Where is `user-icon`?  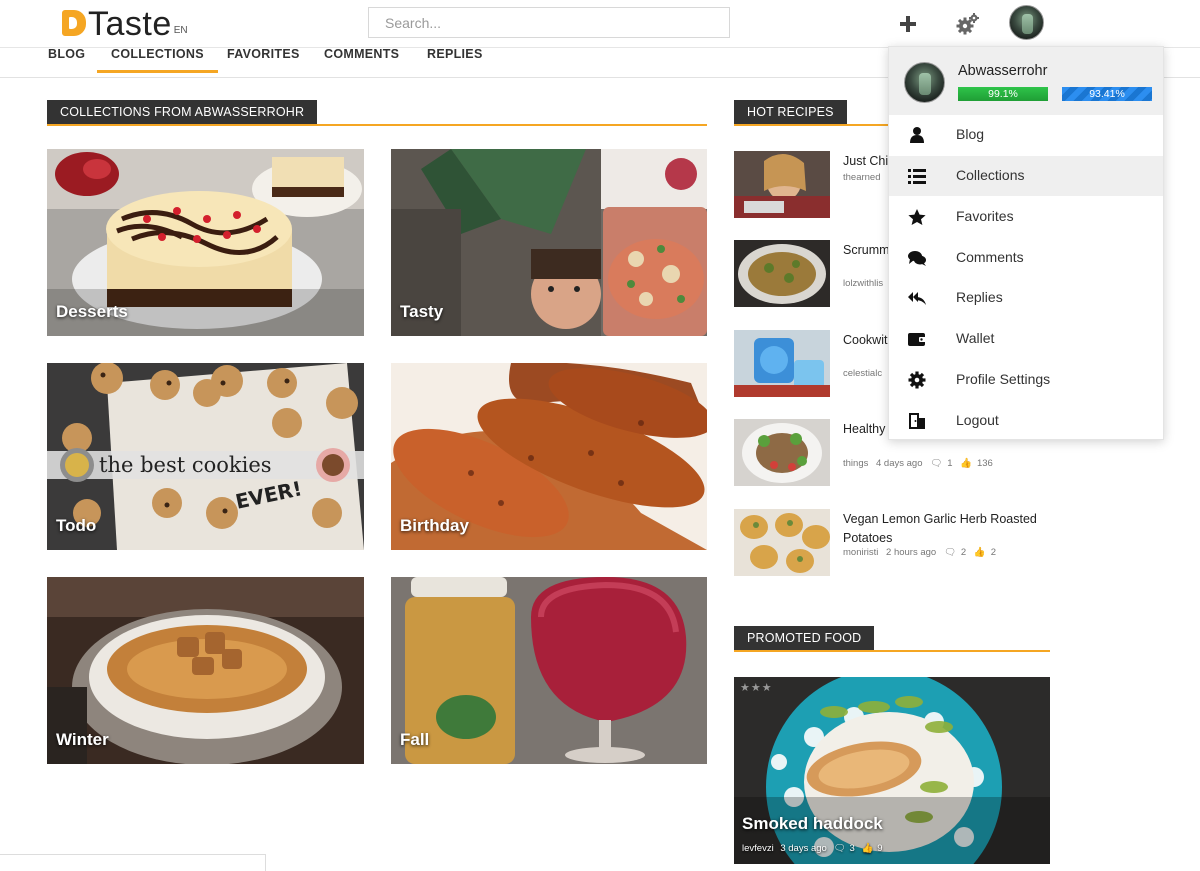 user-icon is located at coordinates (917, 135).